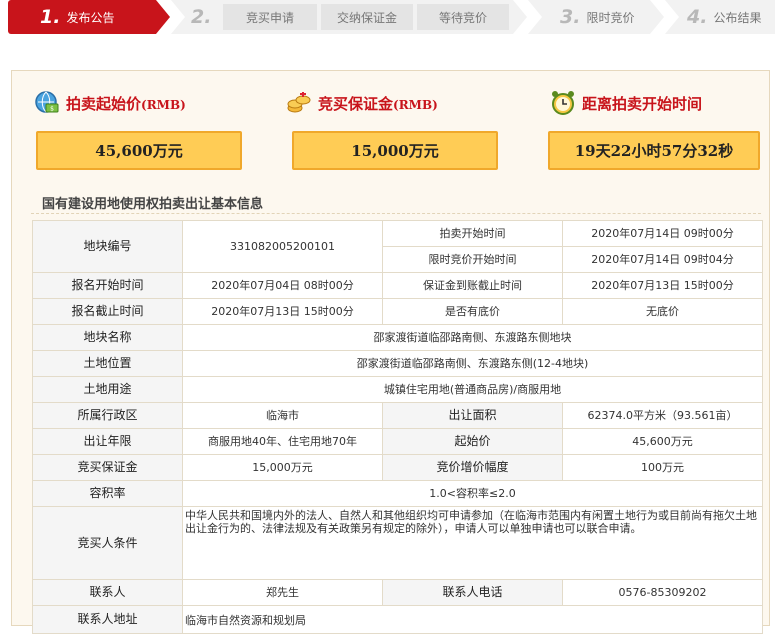  Describe the element at coordinates (662, 233) in the screenshot. I see `auction-start-value: 2020年07月14日 09时00分` at that location.